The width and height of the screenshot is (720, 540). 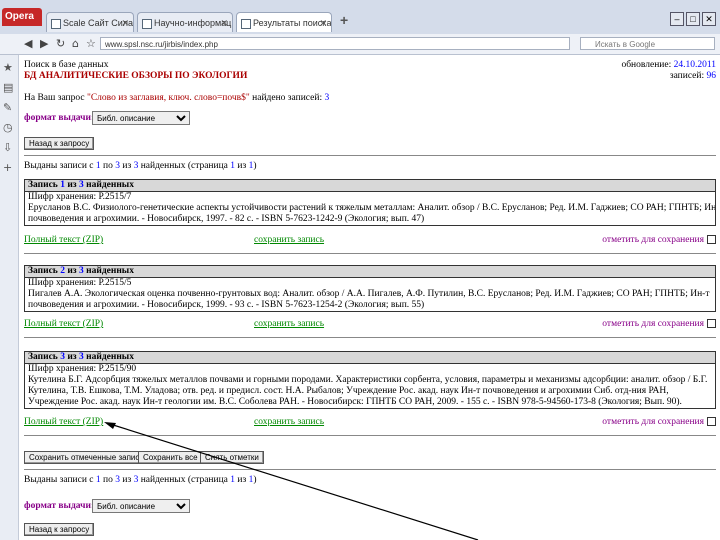 What do you see at coordinates (659, 324) in the screenshot?
I see `mark-for-save-2: отметить для сохранения` at bounding box center [659, 324].